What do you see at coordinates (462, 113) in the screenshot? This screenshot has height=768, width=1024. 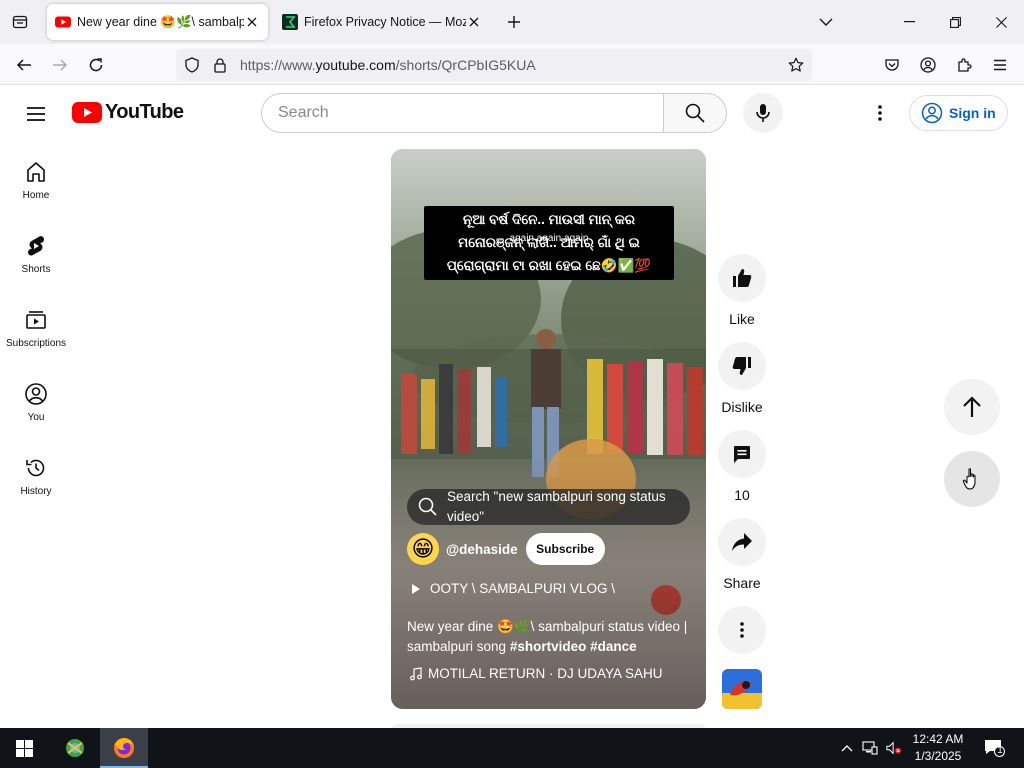 I see `search-input: Search` at bounding box center [462, 113].